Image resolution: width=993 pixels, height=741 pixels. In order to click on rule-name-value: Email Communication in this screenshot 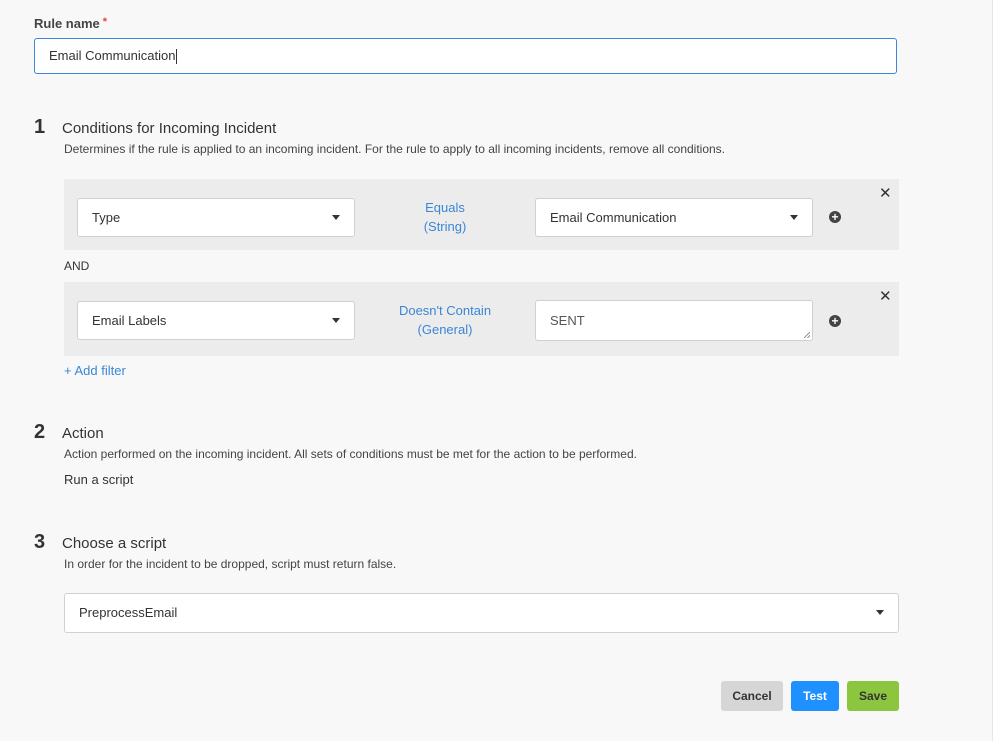, I will do `click(112, 55)`.